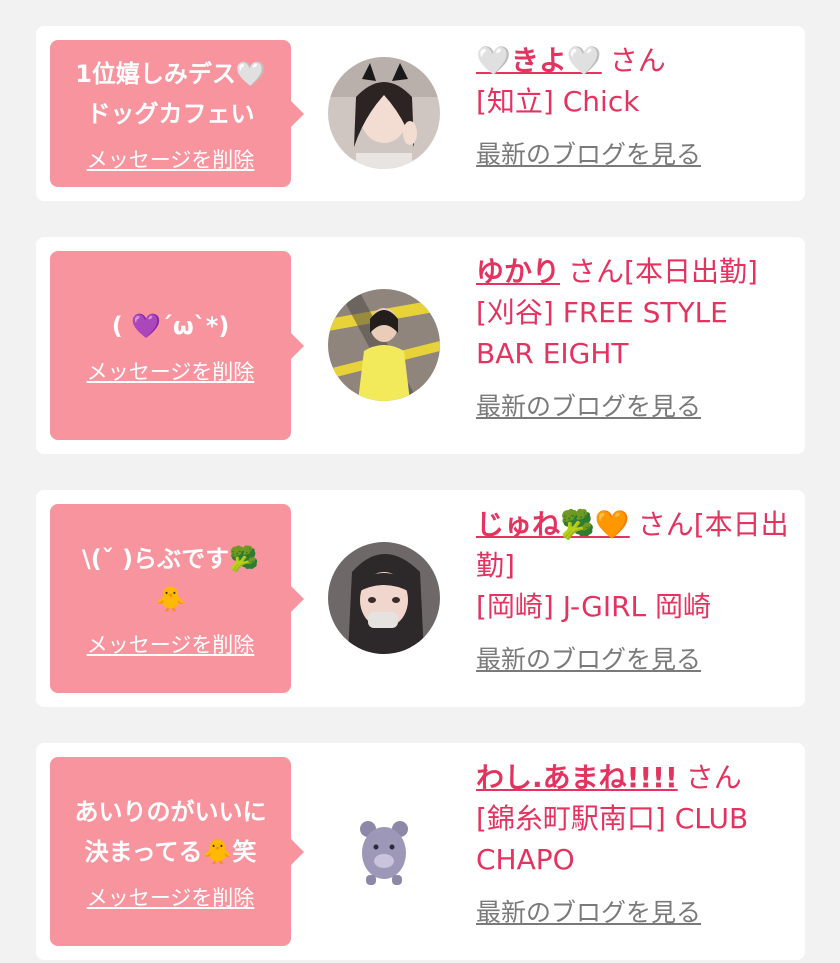 This screenshot has width=840, height=963. What do you see at coordinates (170, 831) in the screenshot?
I see `message-text: あいりのがいいに 決まってる🐥笑` at bounding box center [170, 831].